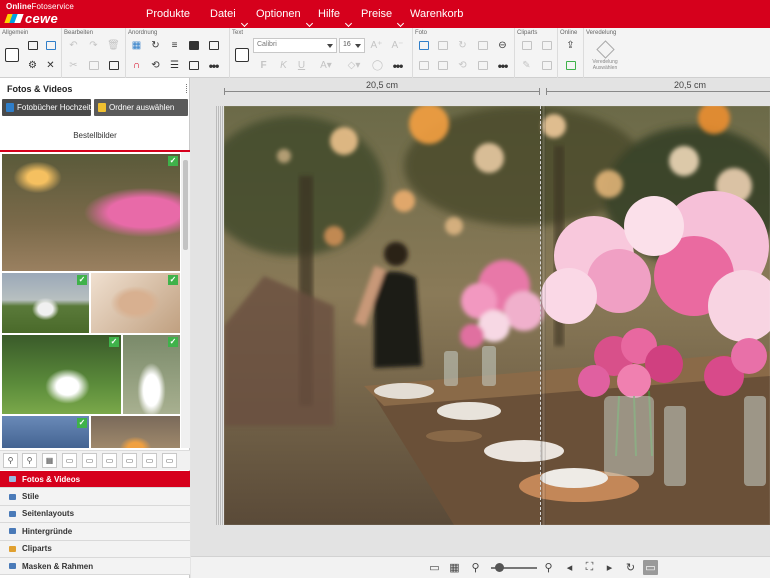 Image resolution: width=770 pixels, height=578 pixels. I want to click on accordion-cliparts: Cliparts, so click(95, 549).